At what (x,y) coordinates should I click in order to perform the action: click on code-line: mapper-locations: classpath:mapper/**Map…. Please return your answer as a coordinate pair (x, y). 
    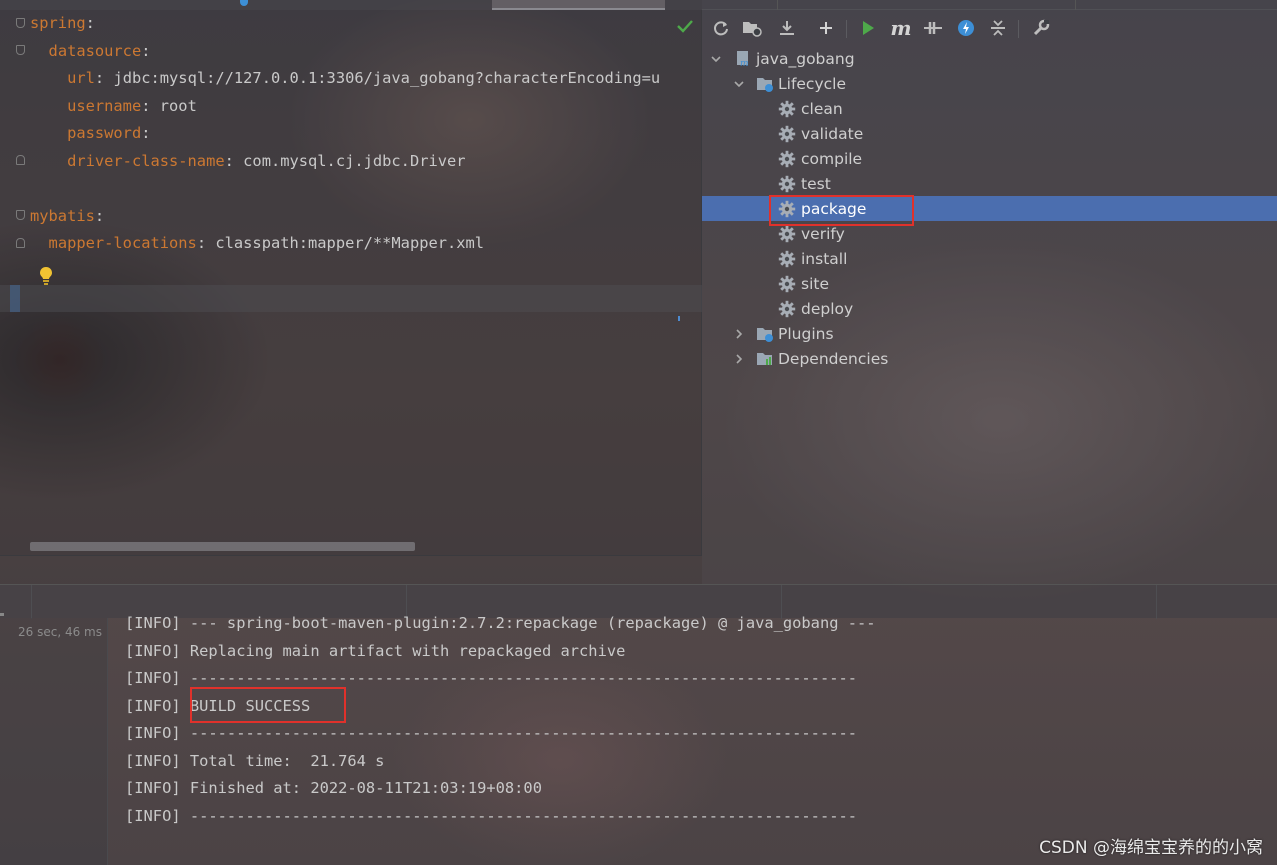
    Looking at the image, I should click on (266, 243).